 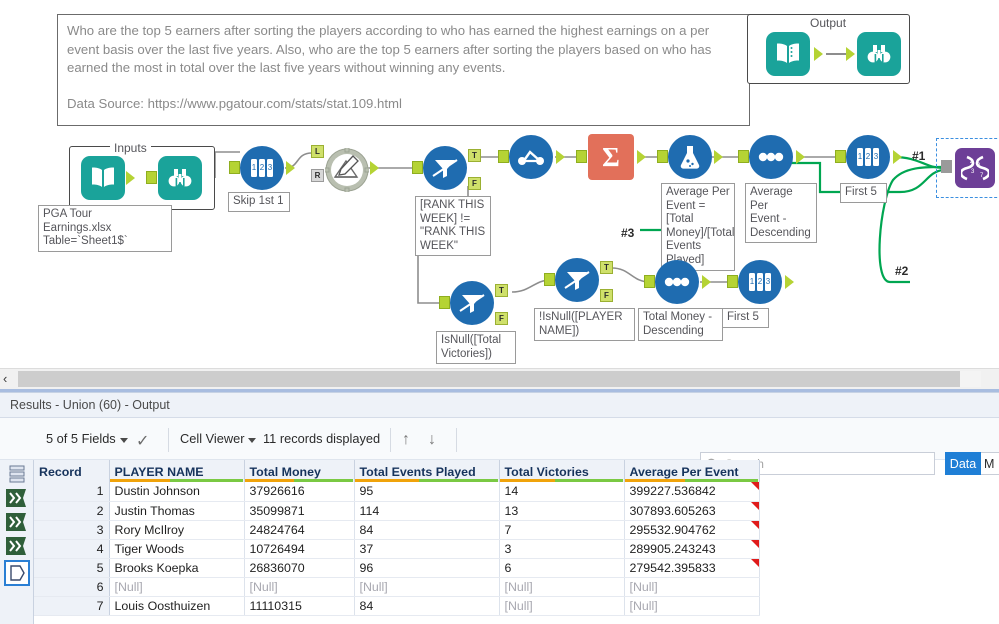 What do you see at coordinates (427, 587) in the screenshot?
I see `cell-total-events: [Null]` at bounding box center [427, 587].